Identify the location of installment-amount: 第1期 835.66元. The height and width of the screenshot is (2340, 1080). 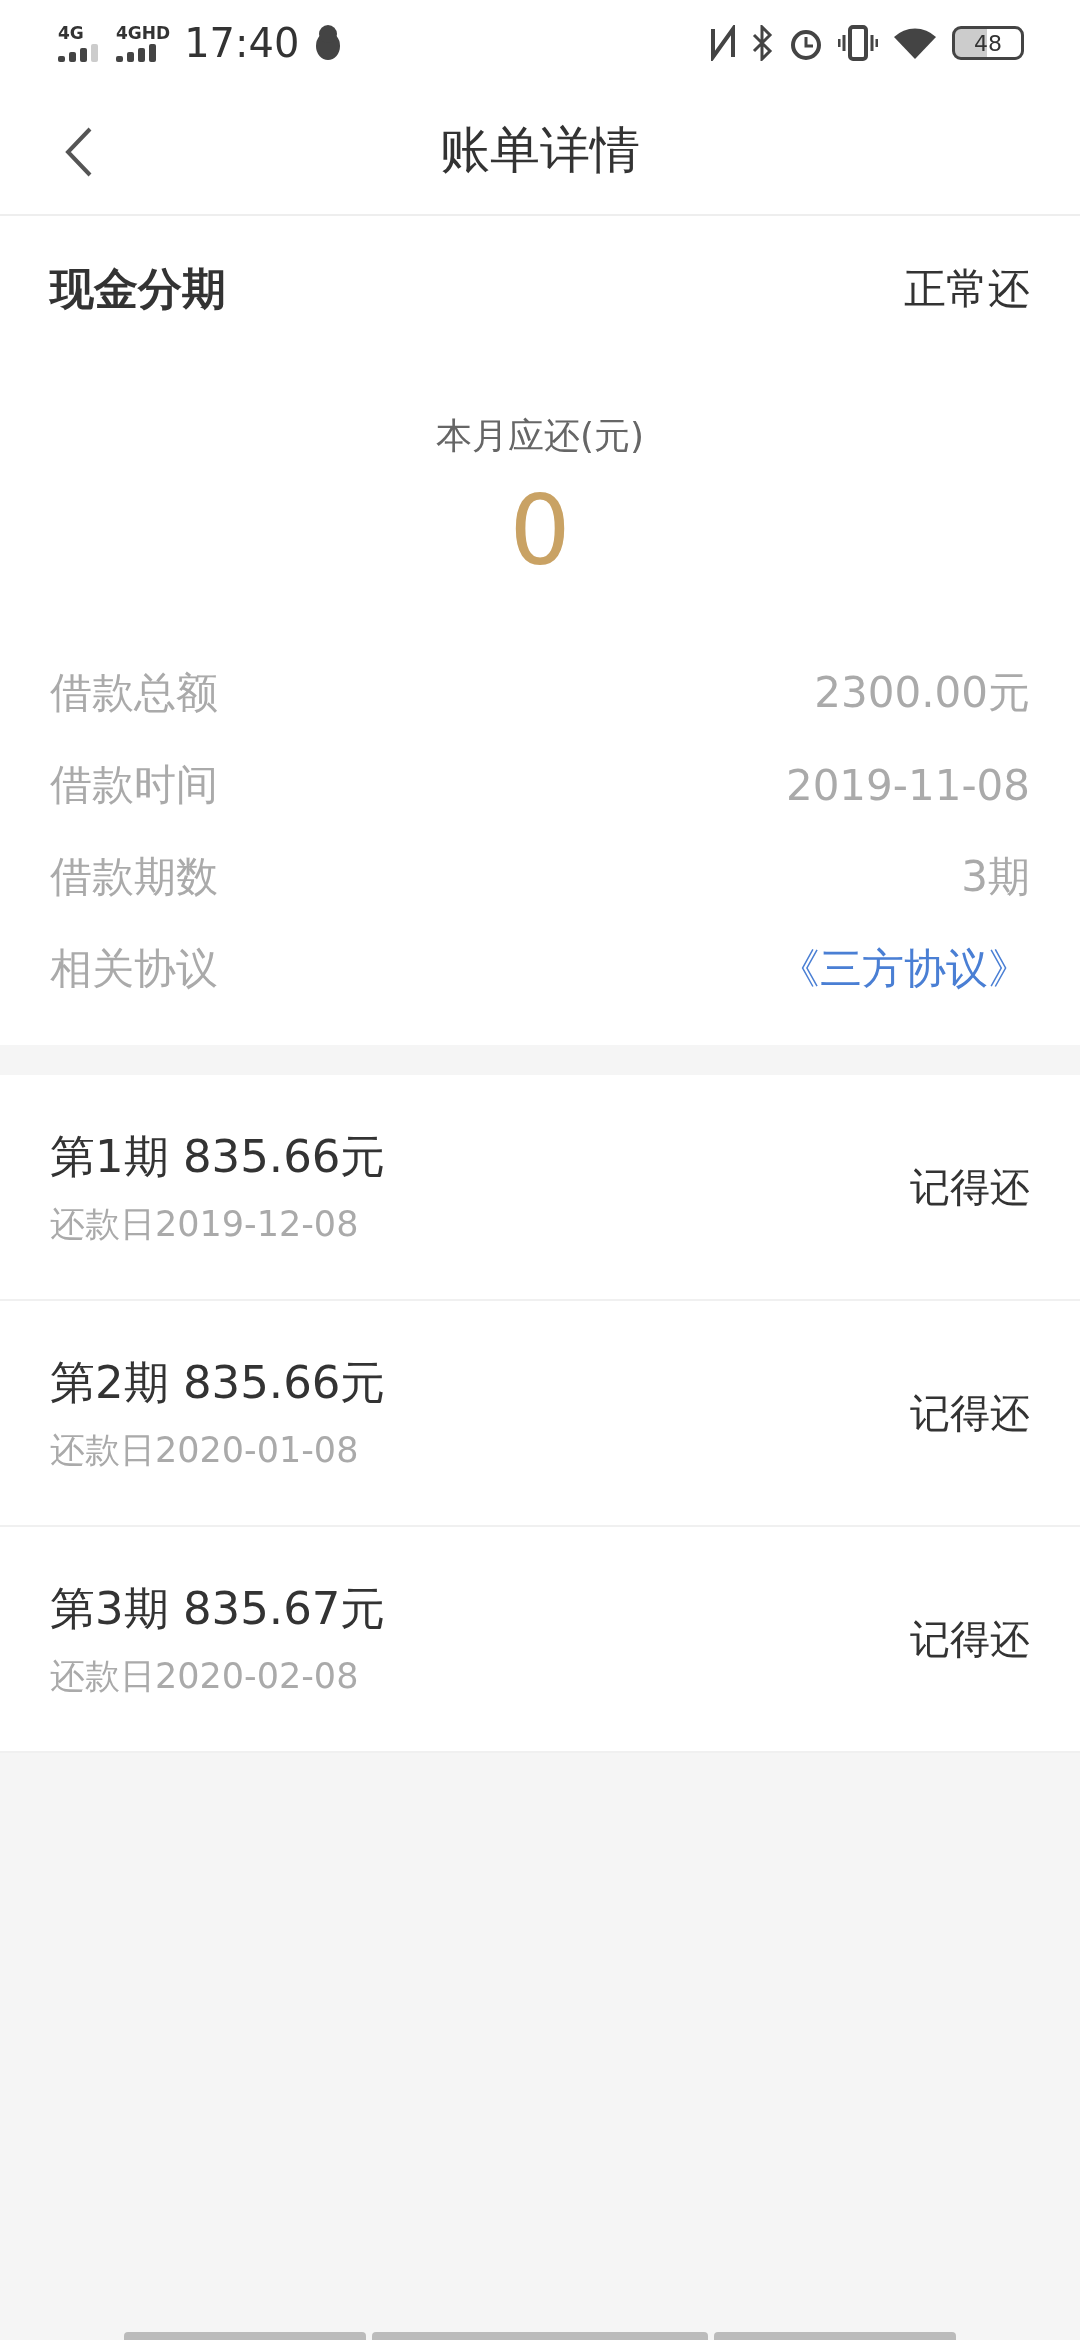
(218, 1156).